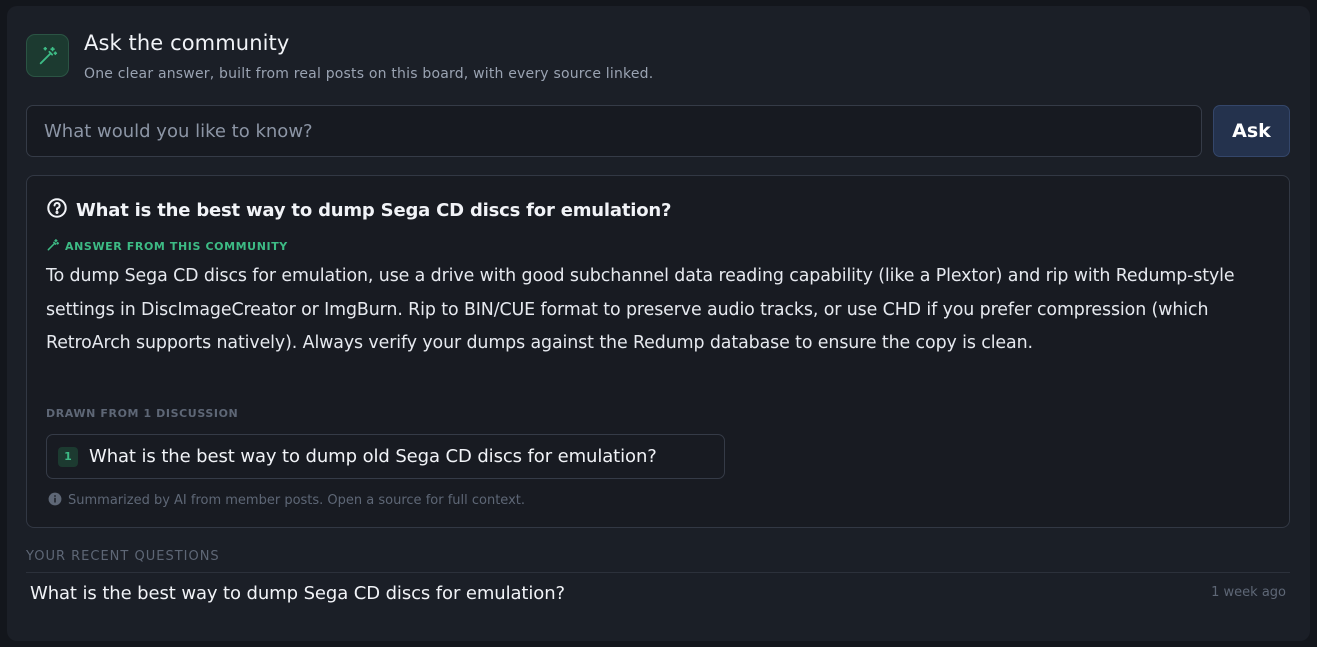 The width and height of the screenshot is (1317, 647). I want to click on sources-label: DRAWN FROM 1 DISCUSSION, so click(142, 413).